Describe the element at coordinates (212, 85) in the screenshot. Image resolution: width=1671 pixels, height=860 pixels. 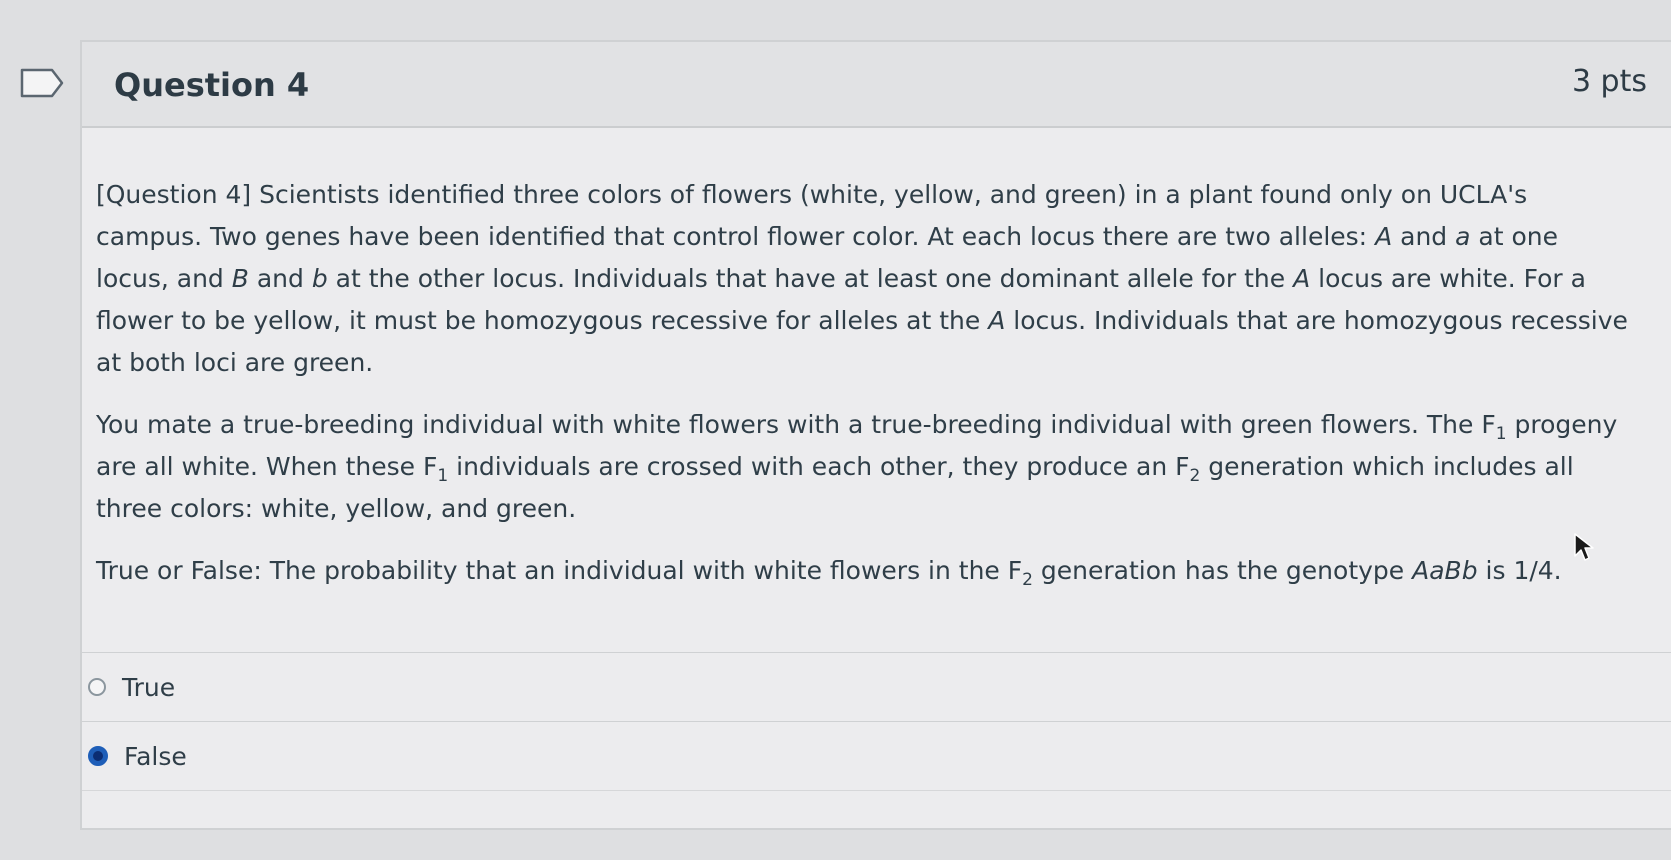
I see `question-title: Question 4` at that location.